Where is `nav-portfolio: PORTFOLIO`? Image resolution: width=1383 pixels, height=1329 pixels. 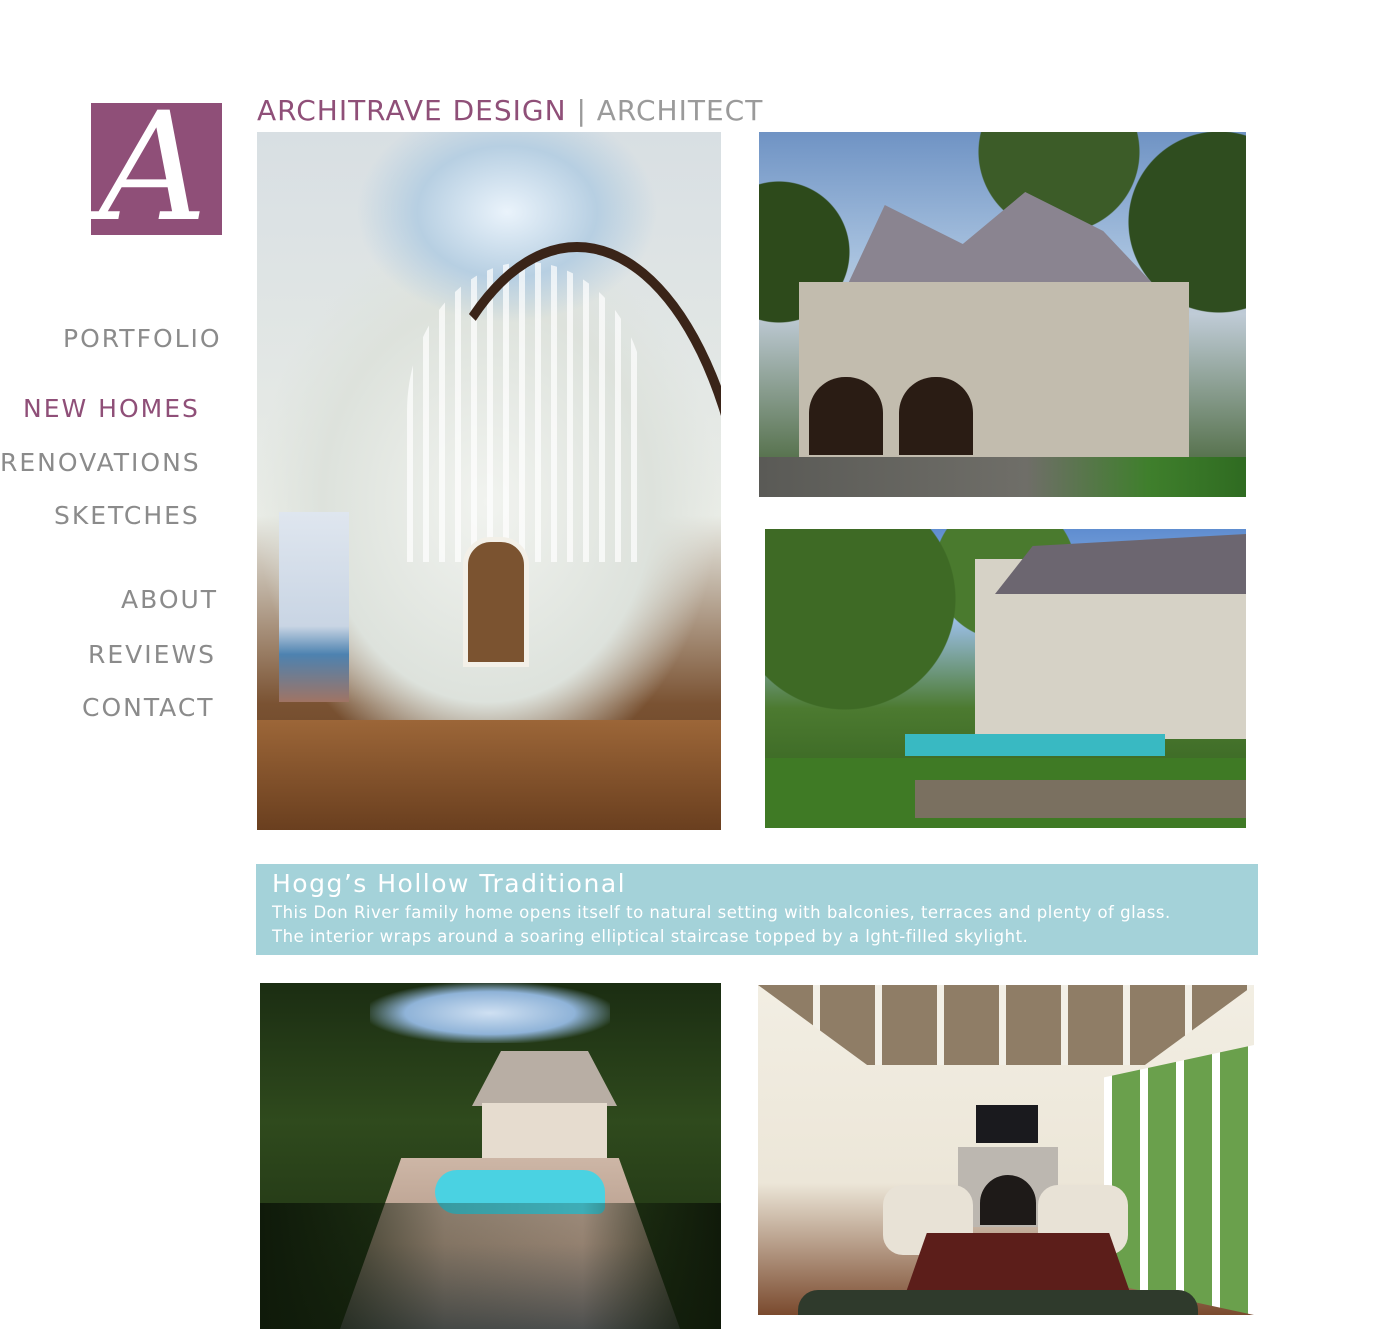 nav-portfolio: PORTFOLIO is located at coordinates (142, 338).